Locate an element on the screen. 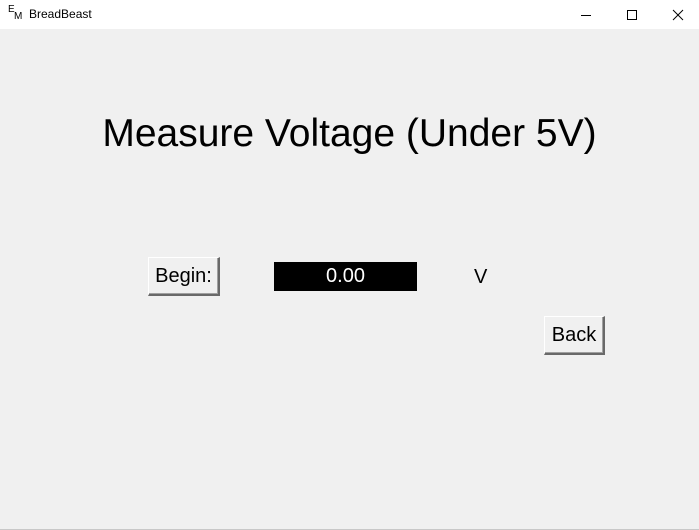  minimize-icon is located at coordinates (586, 15).